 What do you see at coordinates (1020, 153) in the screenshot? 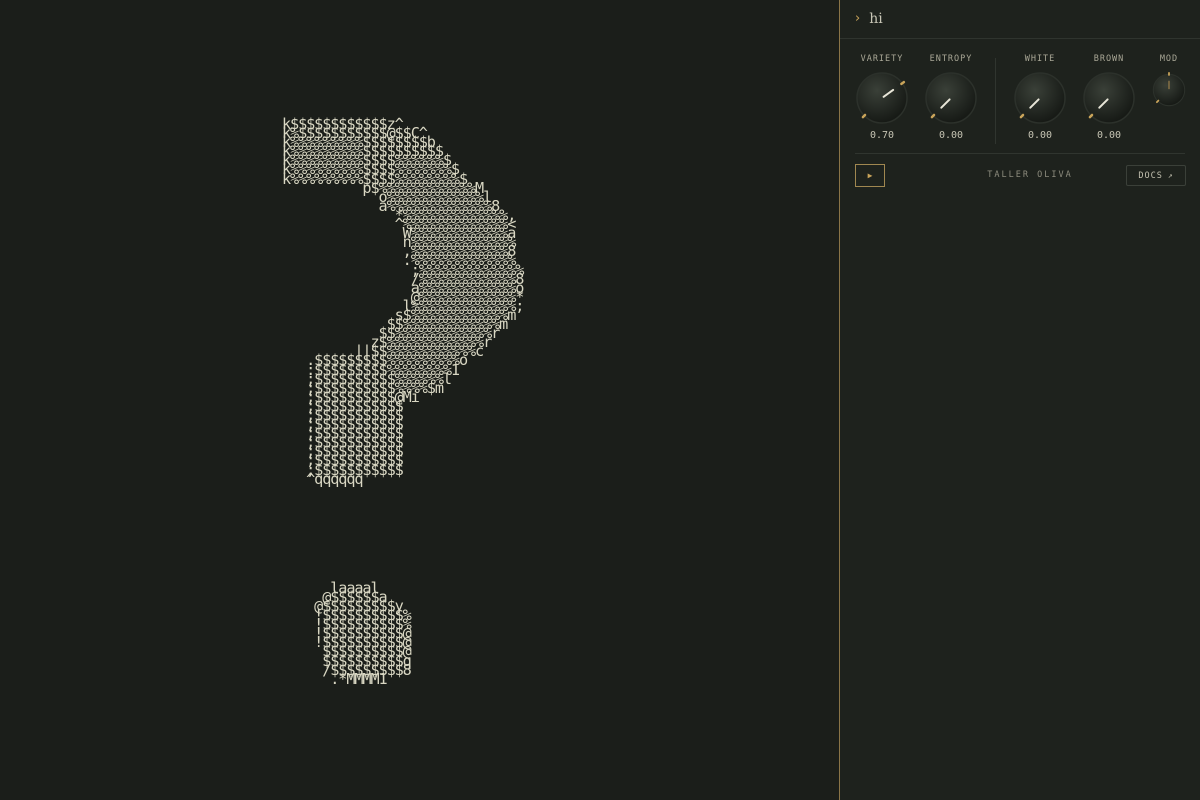
I see `section-divider` at bounding box center [1020, 153].